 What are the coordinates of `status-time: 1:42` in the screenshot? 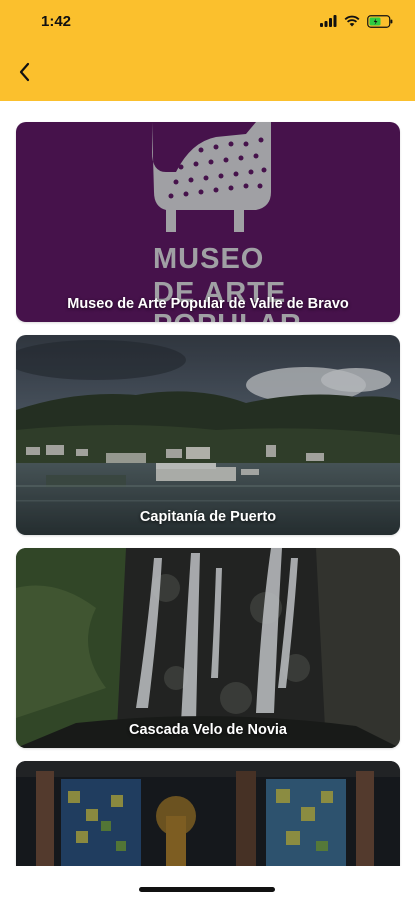 It's located at (56, 21).